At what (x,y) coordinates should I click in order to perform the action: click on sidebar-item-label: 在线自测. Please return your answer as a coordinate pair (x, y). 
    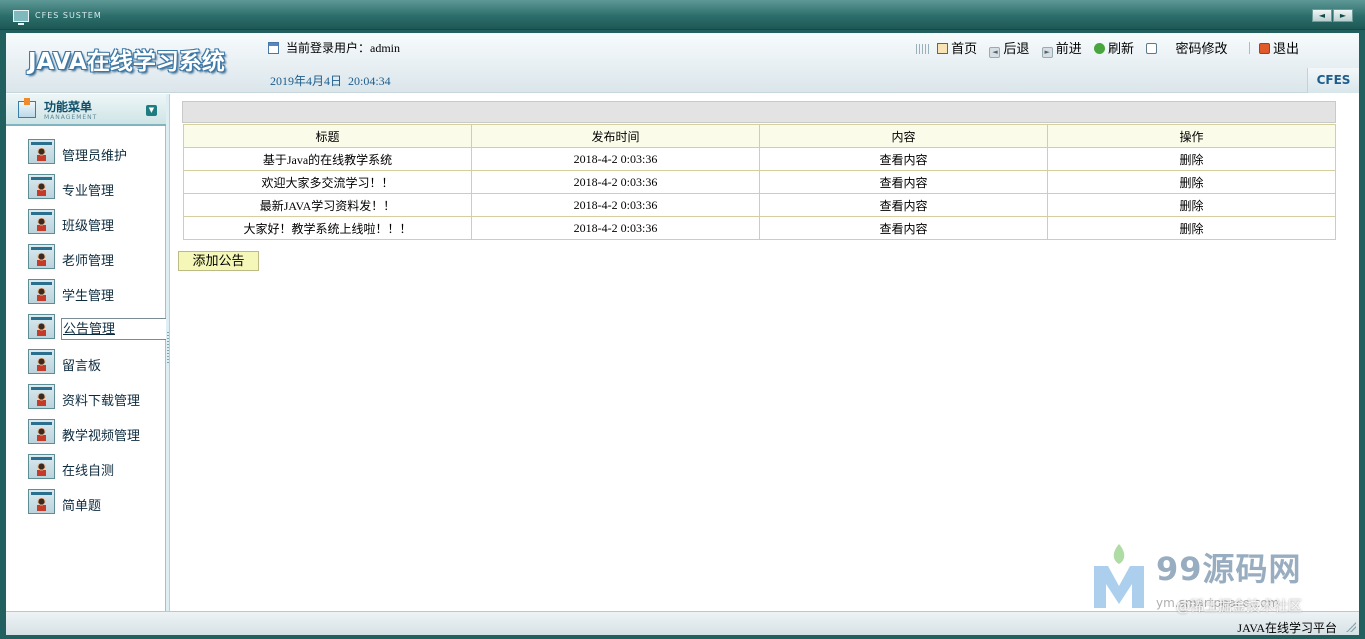
    Looking at the image, I should click on (88, 470).